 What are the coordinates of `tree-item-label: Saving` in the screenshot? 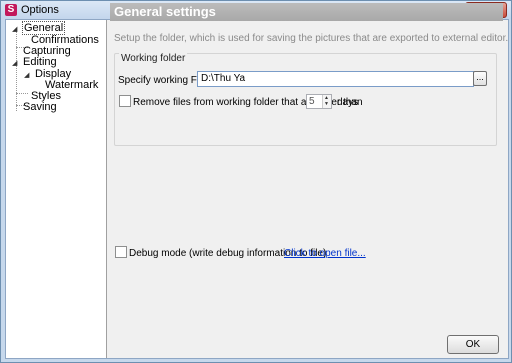 It's located at (40, 107).